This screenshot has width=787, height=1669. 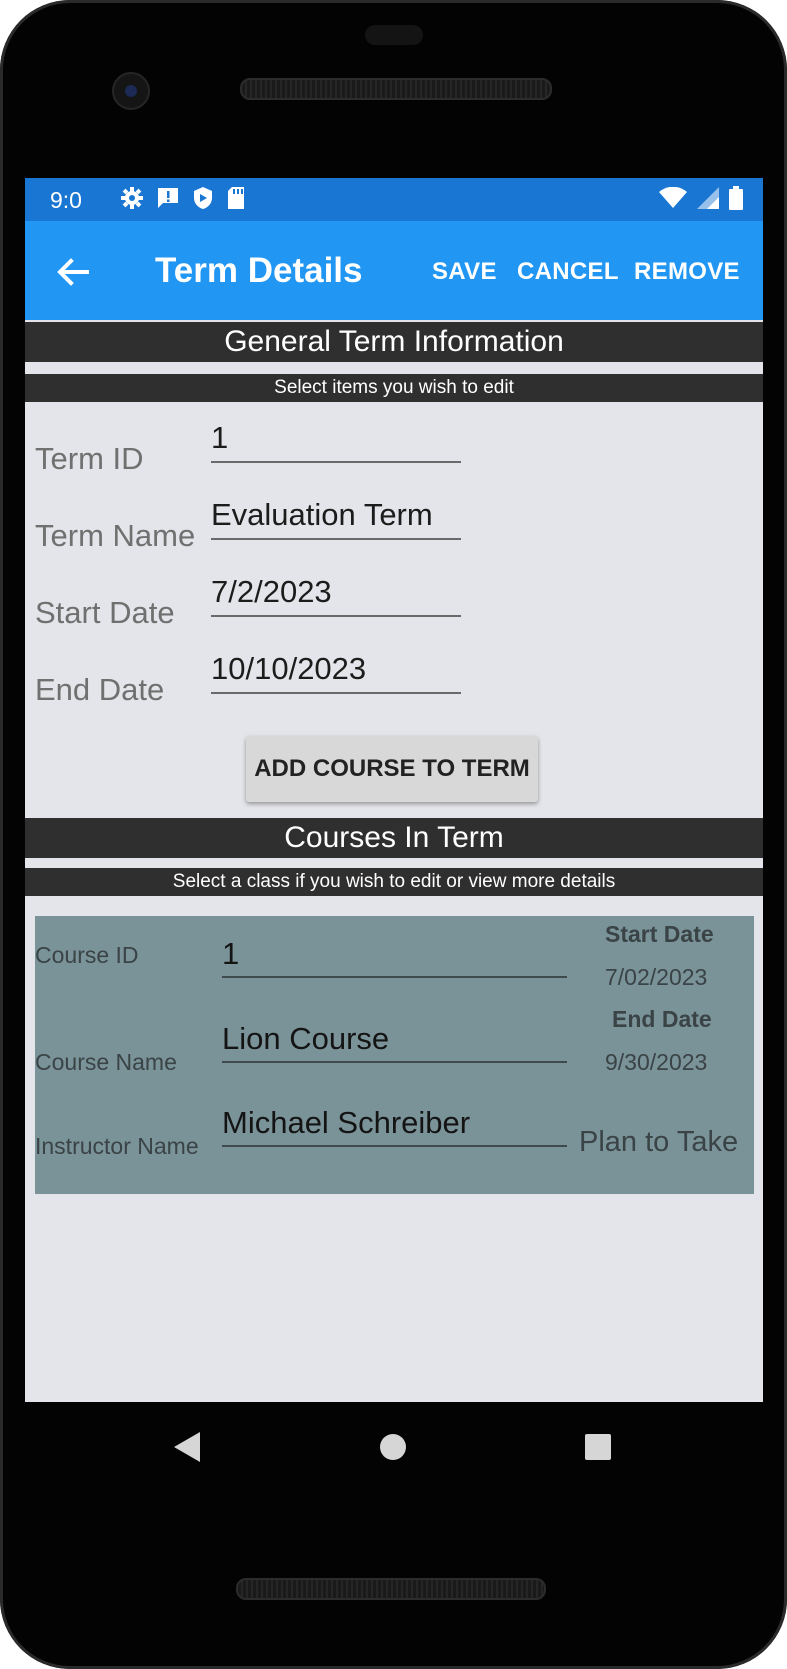 What do you see at coordinates (66, 200) in the screenshot?
I see `status-time: 9:0` at bounding box center [66, 200].